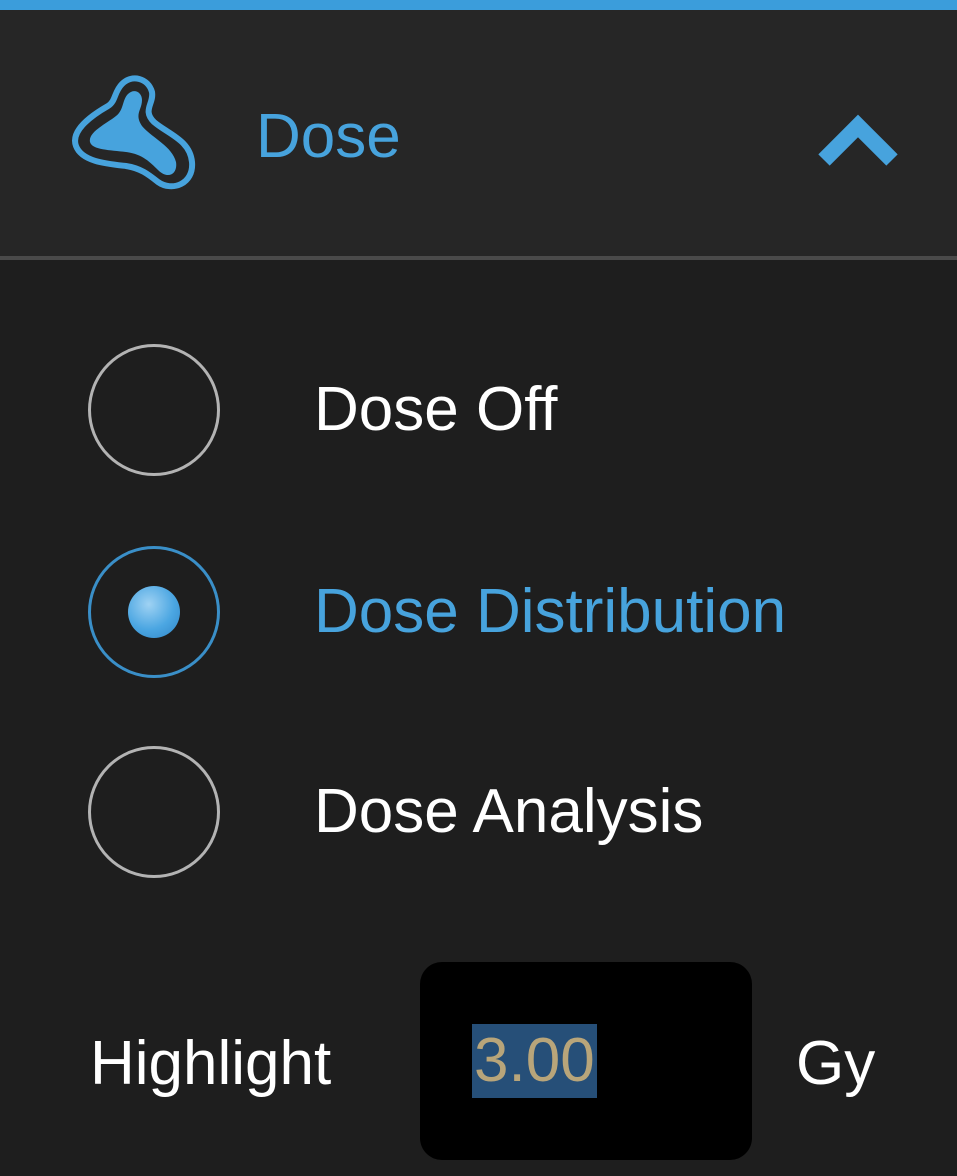 The height and width of the screenshot is (1176, 957). I want to click on radio-label-dose-distribution: Dose Distribution, so click(550, 611).